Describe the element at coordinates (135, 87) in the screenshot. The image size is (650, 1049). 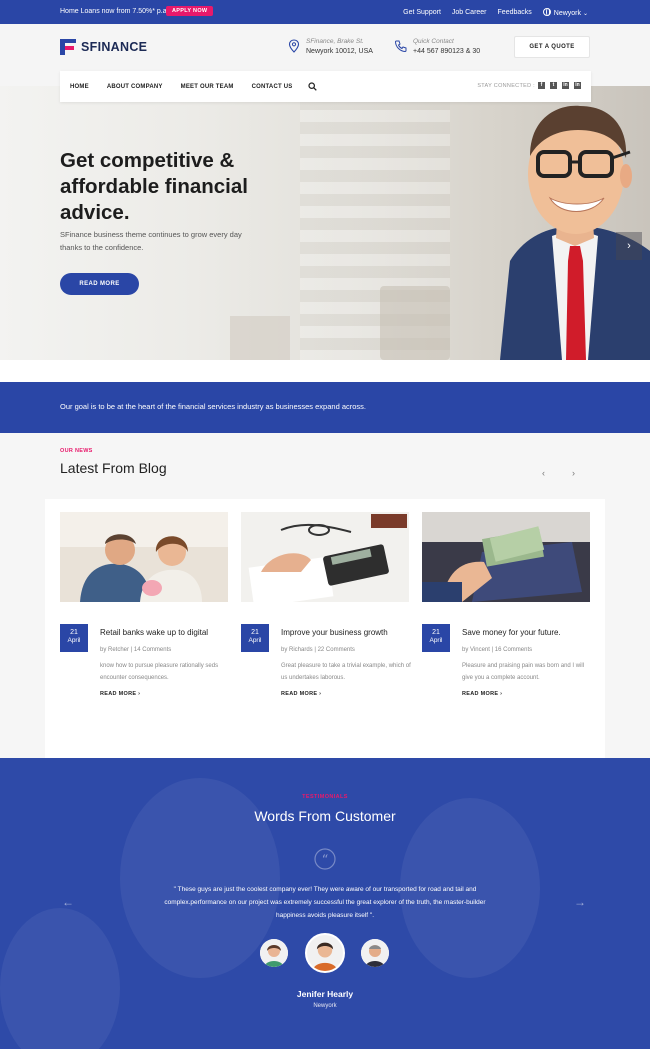
I see `nav-item-about-company: ABOUT COMPANY` at that location.